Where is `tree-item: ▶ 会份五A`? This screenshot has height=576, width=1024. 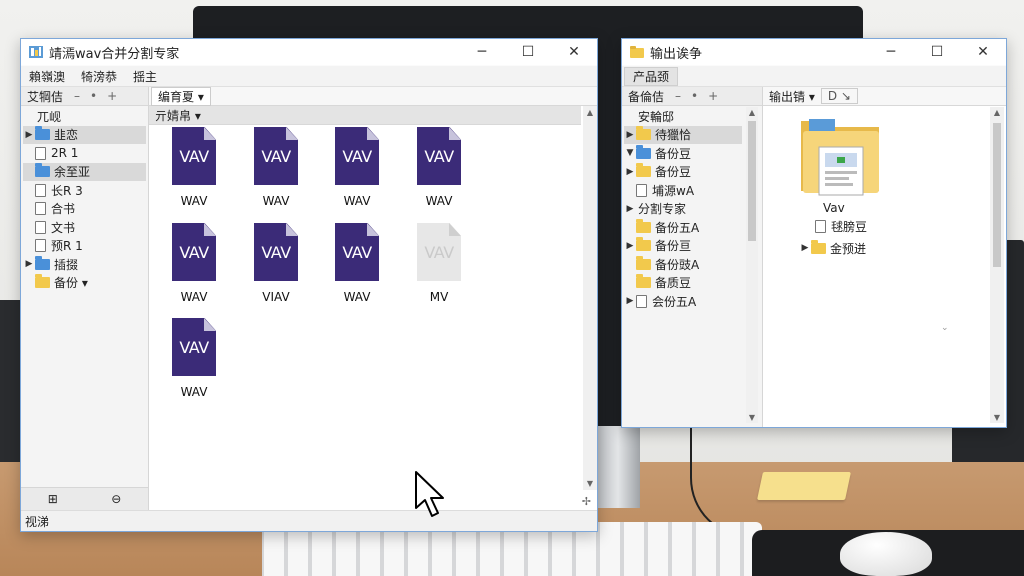 tree-item: ▶ 会份五A is located at coordinates (683, 301).